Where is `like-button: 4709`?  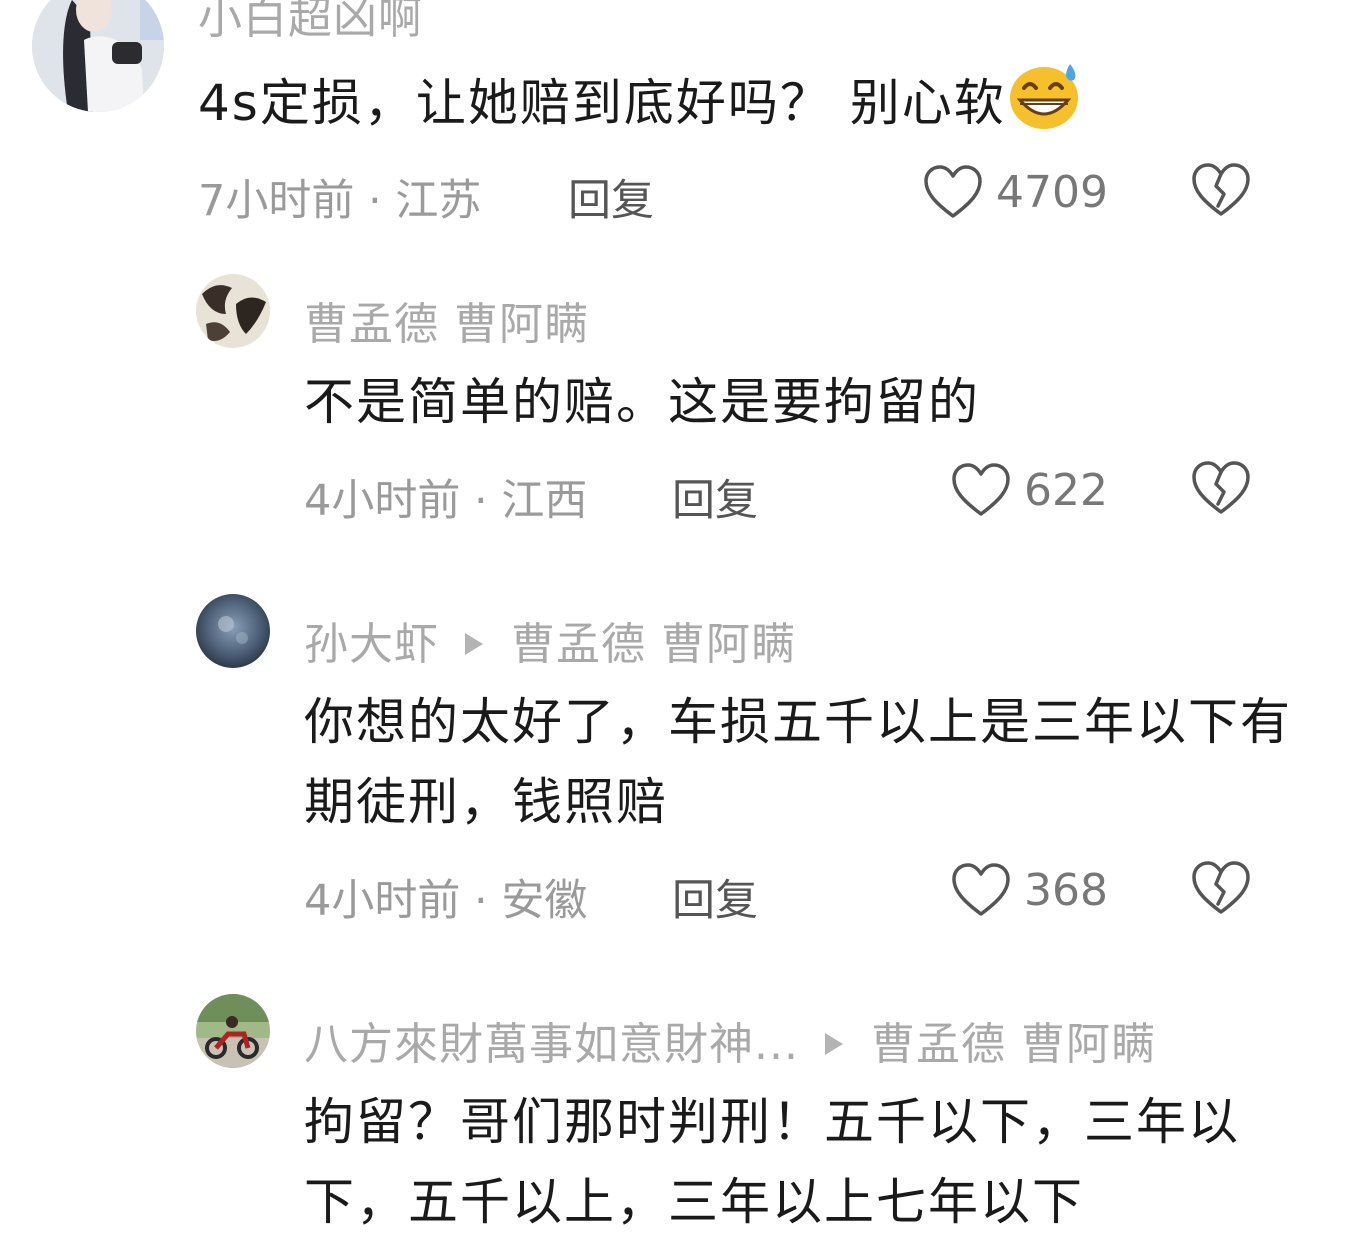
like-button: 4709 is located at coordinates (1015, 192).